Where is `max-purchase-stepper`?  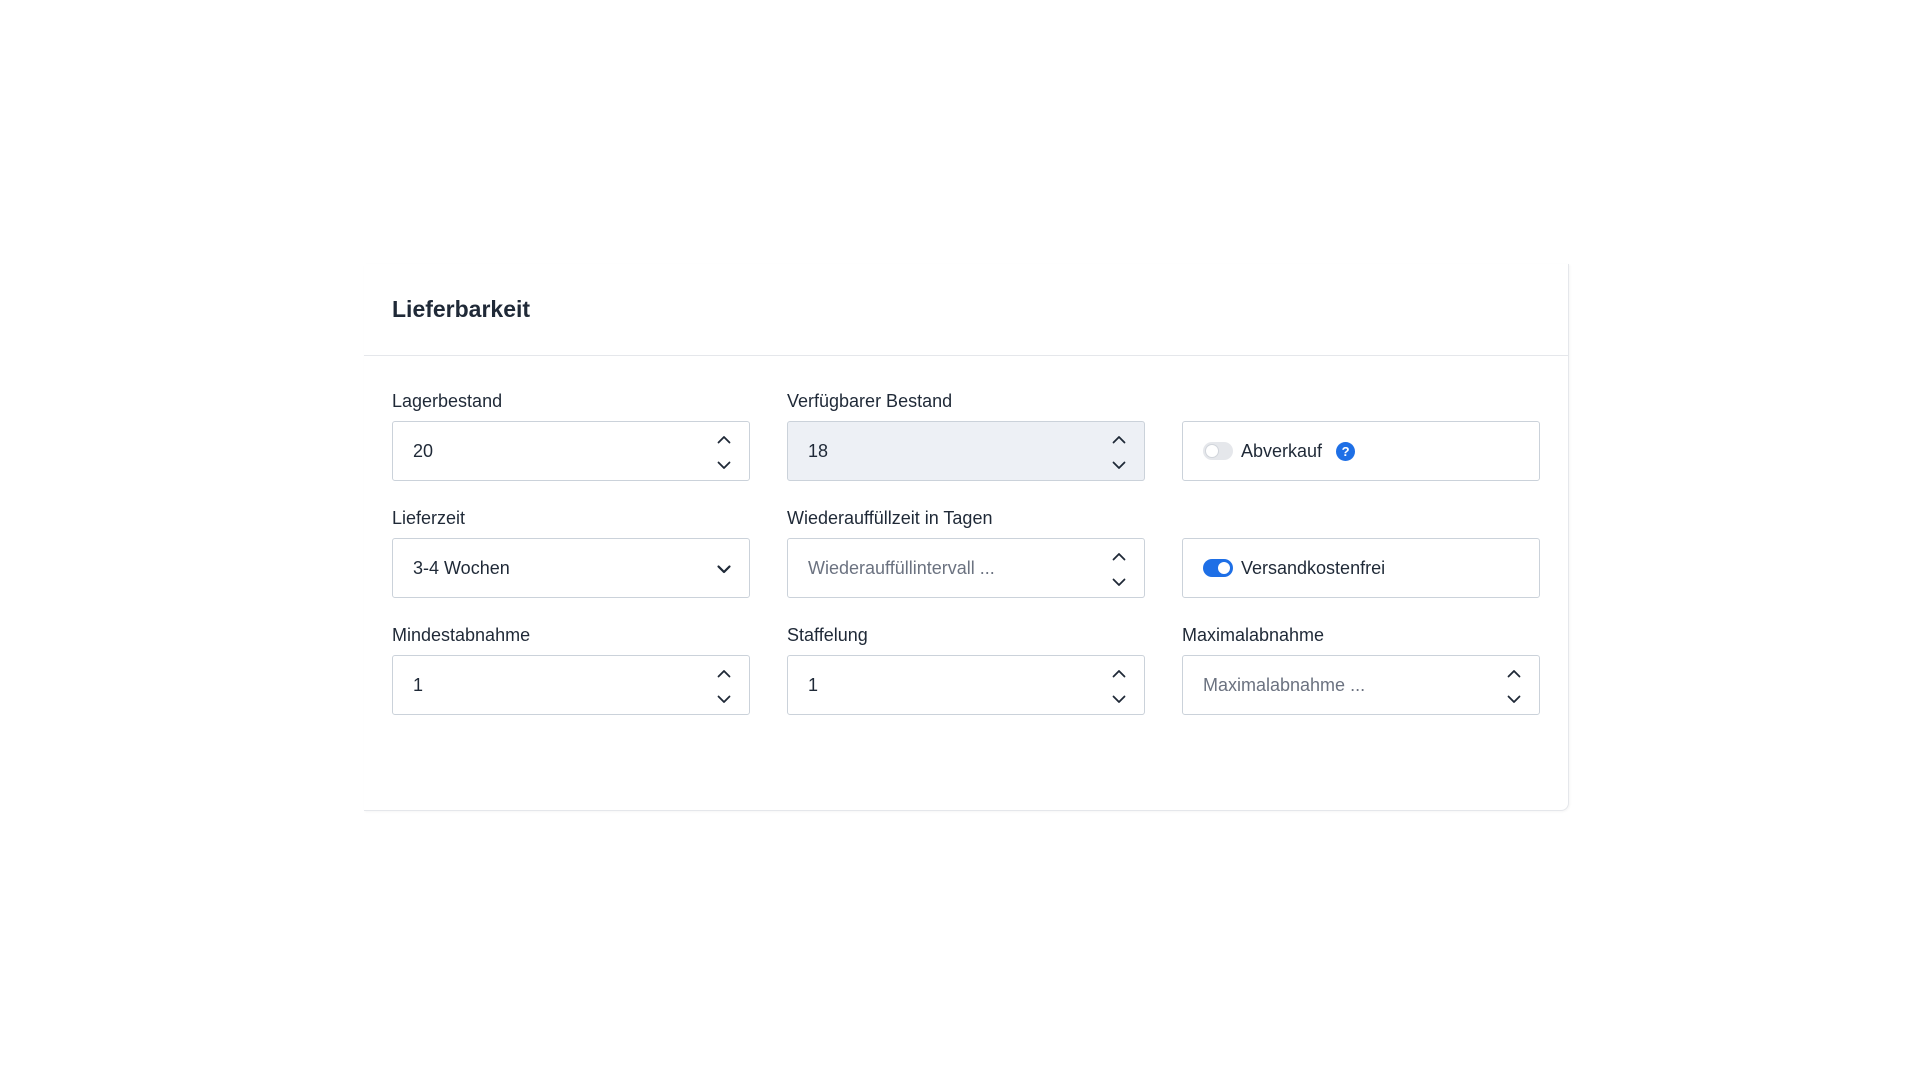 max-purchase-stepper is located at coordinates (1514, 686).